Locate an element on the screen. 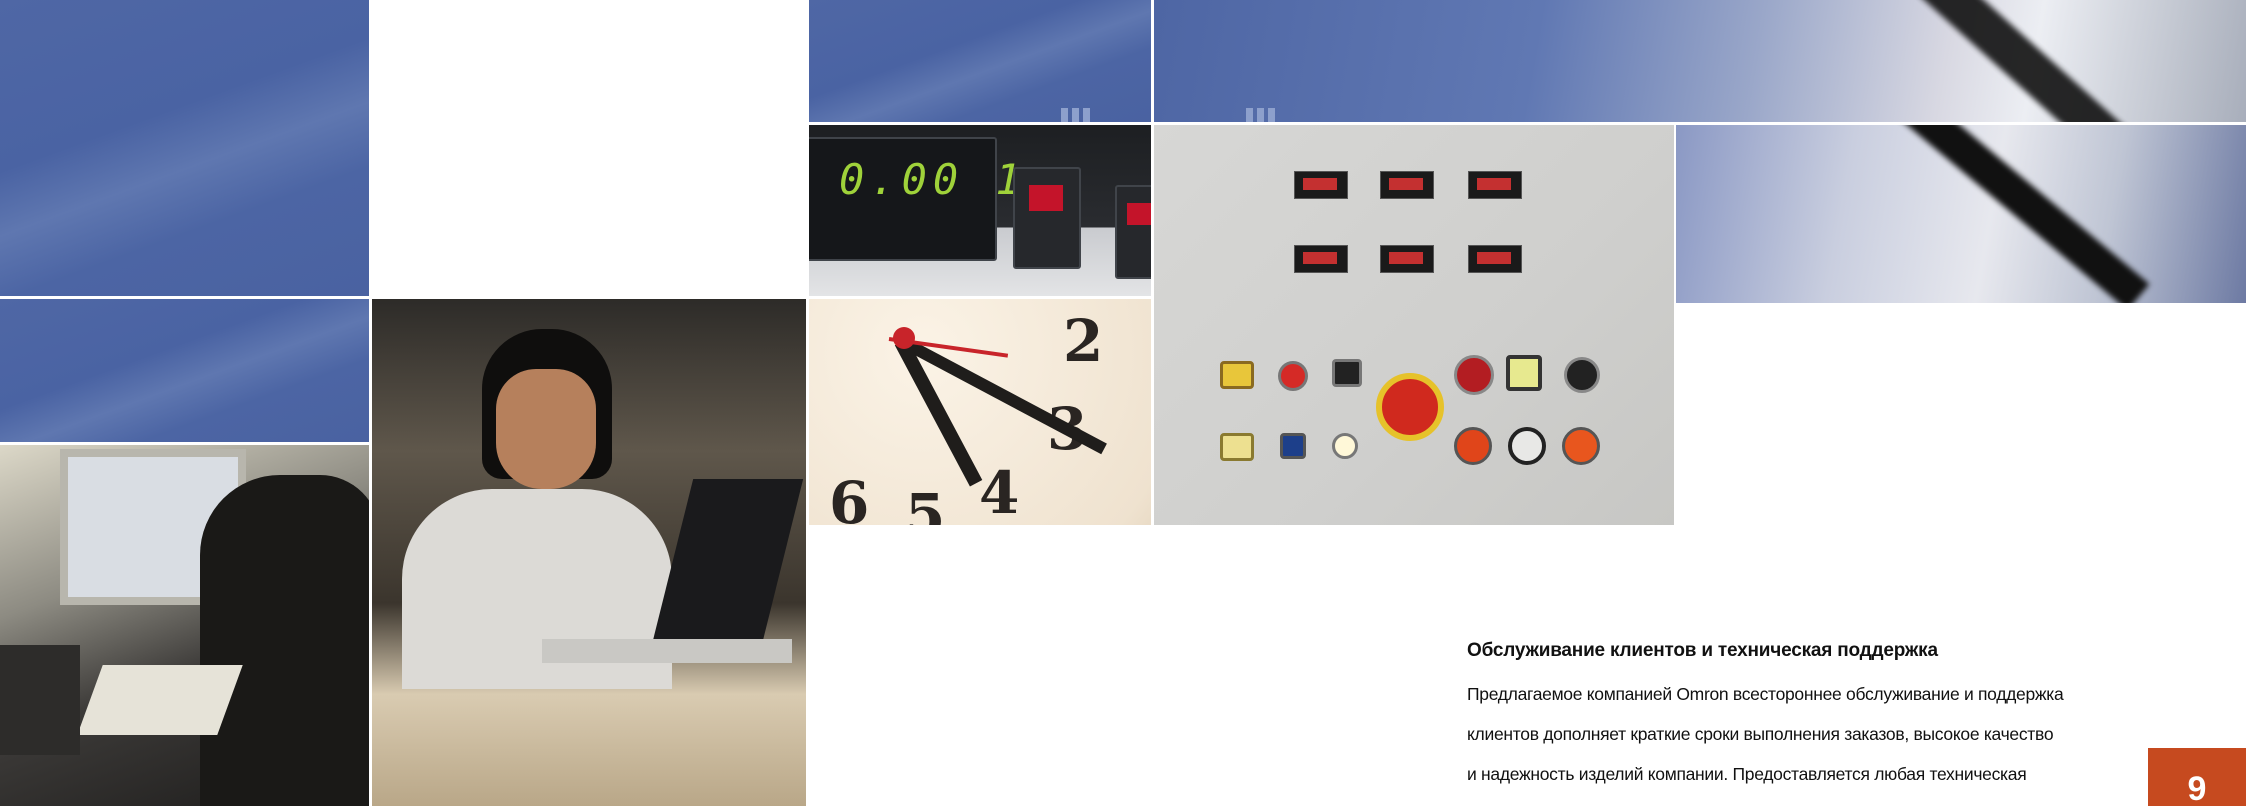  smiling-woman-photo is located at coordinates (589, 552).